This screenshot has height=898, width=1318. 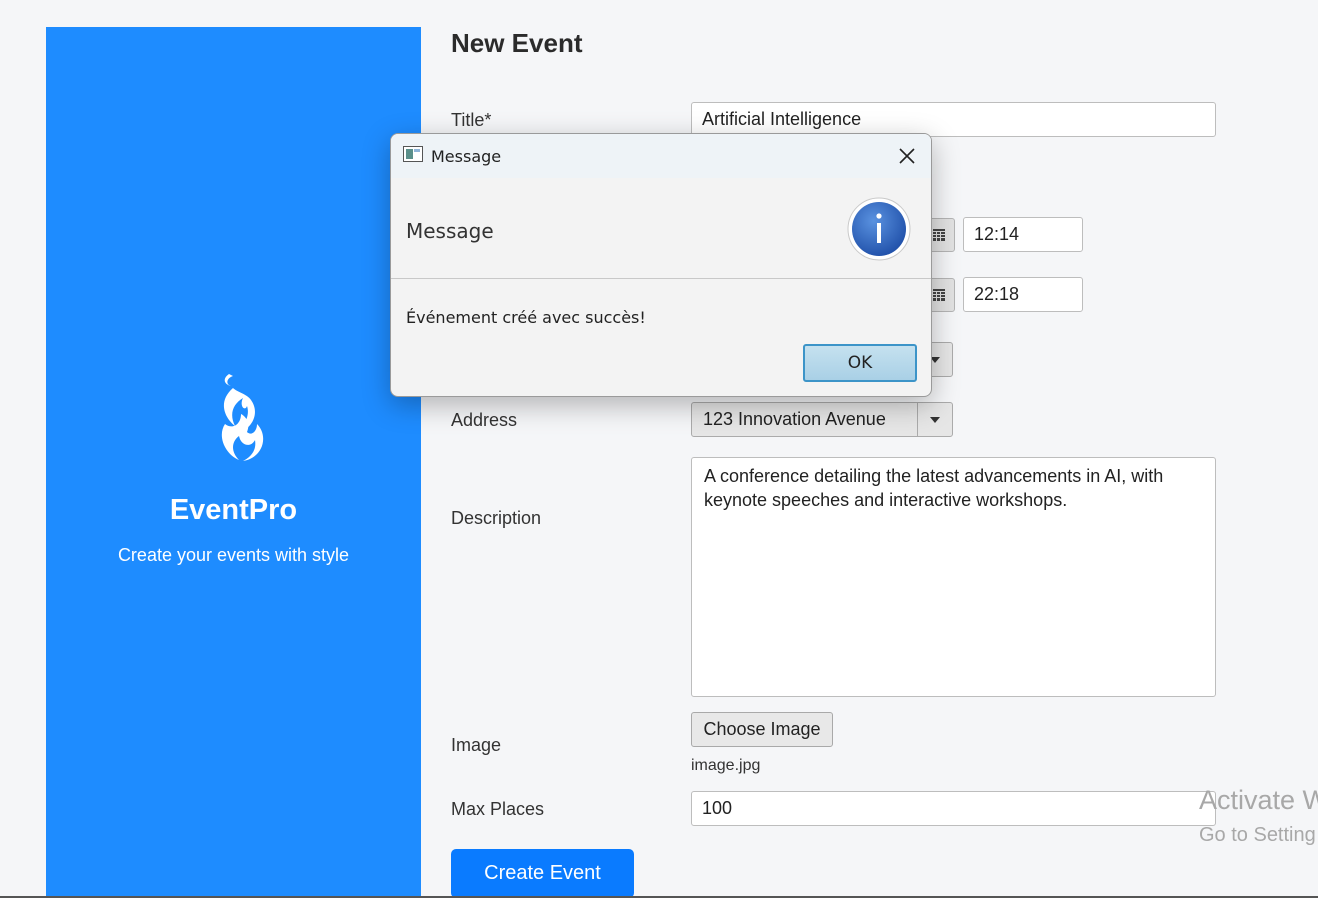 I want to click on address-combo-box: 123 Innovation Avenue, so click(x=822, y=419).